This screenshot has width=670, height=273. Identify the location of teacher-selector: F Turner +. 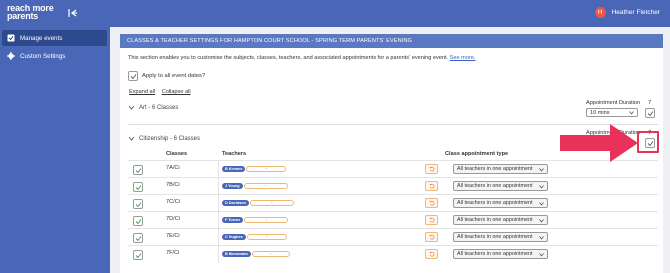
(255, 220).